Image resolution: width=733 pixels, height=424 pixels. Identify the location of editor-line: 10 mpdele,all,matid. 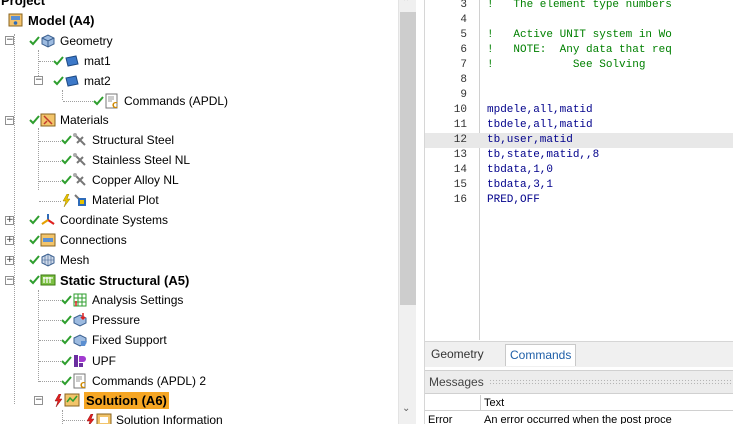
(579, 110).